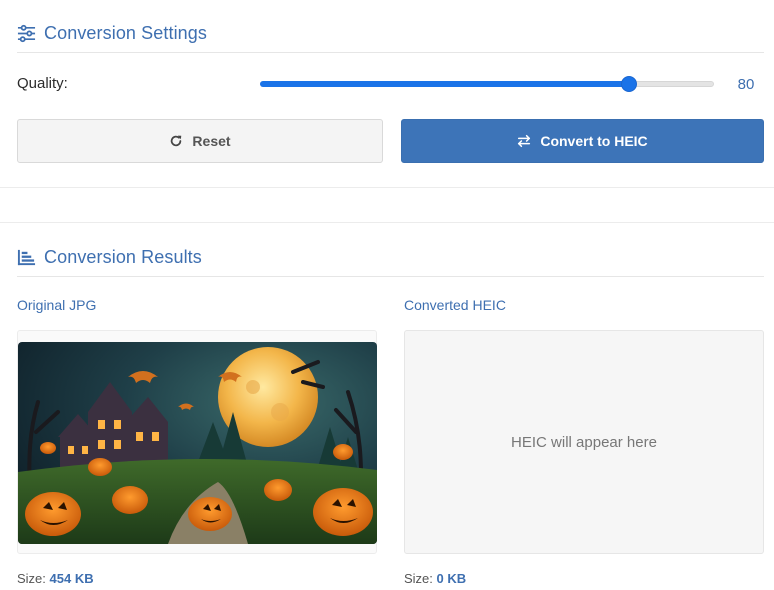  Describe the element at coordinates (629, 84) in the screenshot. I see `slider-thumb` at that location.